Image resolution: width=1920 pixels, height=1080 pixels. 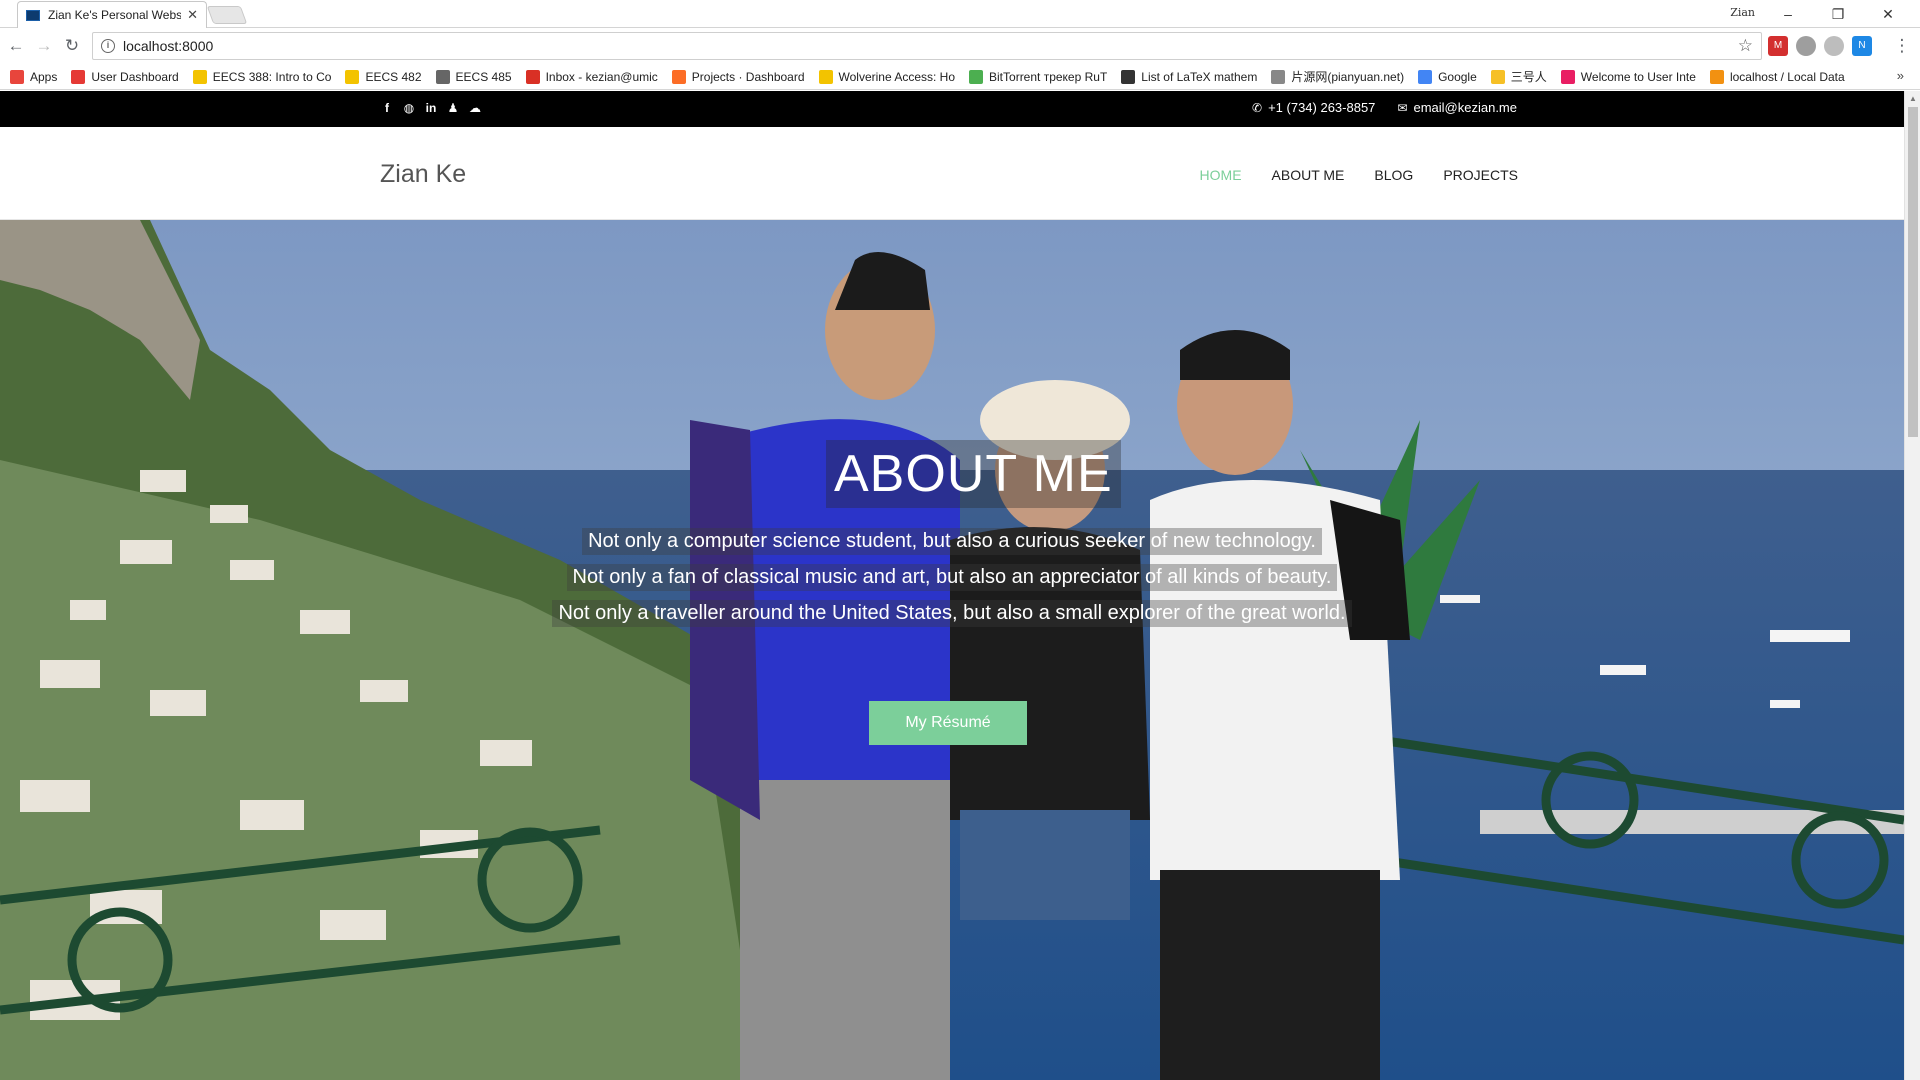 I want to click on address-bar: i localhost:8000 ☆, so click(x=927, y=46).